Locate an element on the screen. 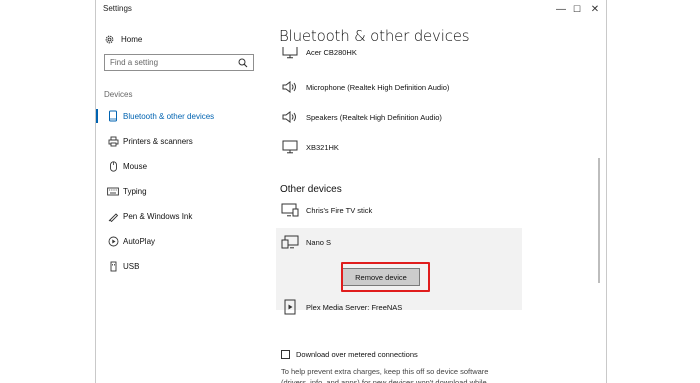 The height and width of the screenshot is (383, 700). device-row-xb321hk: XB321HK is located at coordinates (309, 147).